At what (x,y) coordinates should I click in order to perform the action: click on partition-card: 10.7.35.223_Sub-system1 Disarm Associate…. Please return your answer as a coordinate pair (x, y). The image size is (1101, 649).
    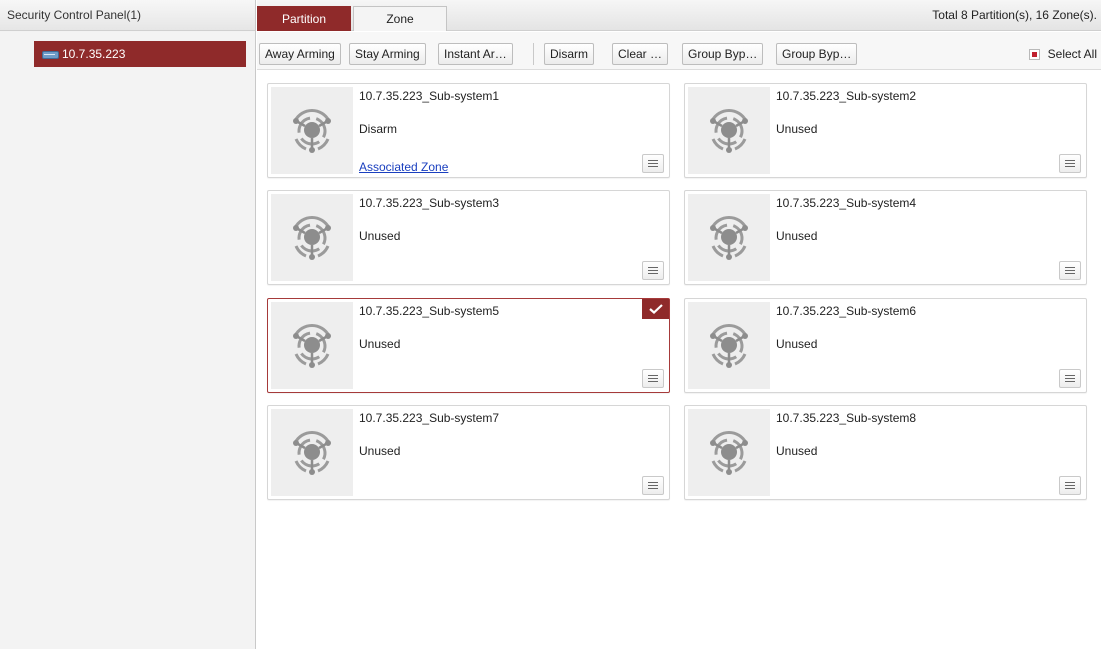
    Looking at the image, I should click on (468, 130).